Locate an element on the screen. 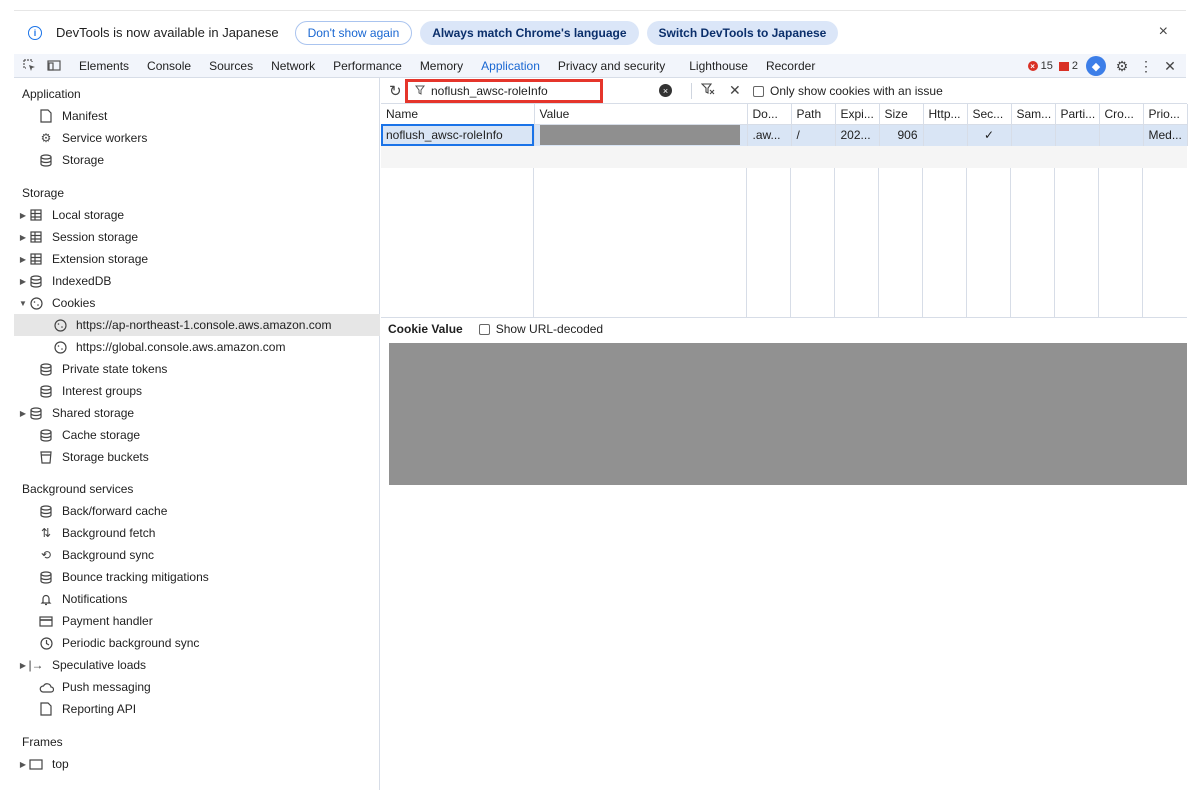 This screenshot has height=790, width=1200. checkbox-box is located at coordinates (758, 91).